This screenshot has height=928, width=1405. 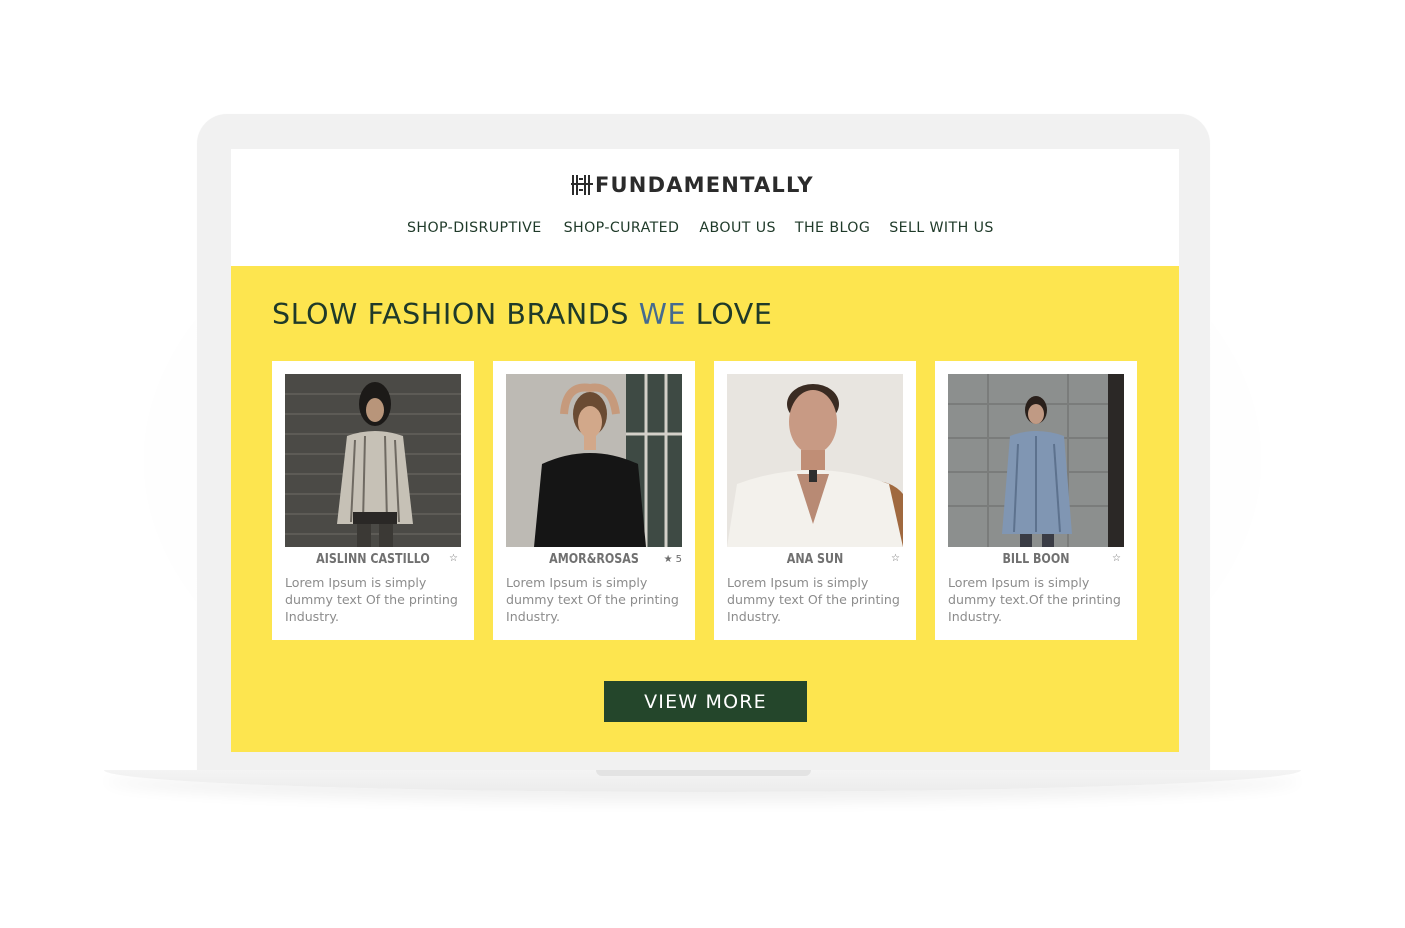 I want to click on section-title: SLOW FASHION BRANDS WE LOVE, so click(x=522, y=314).